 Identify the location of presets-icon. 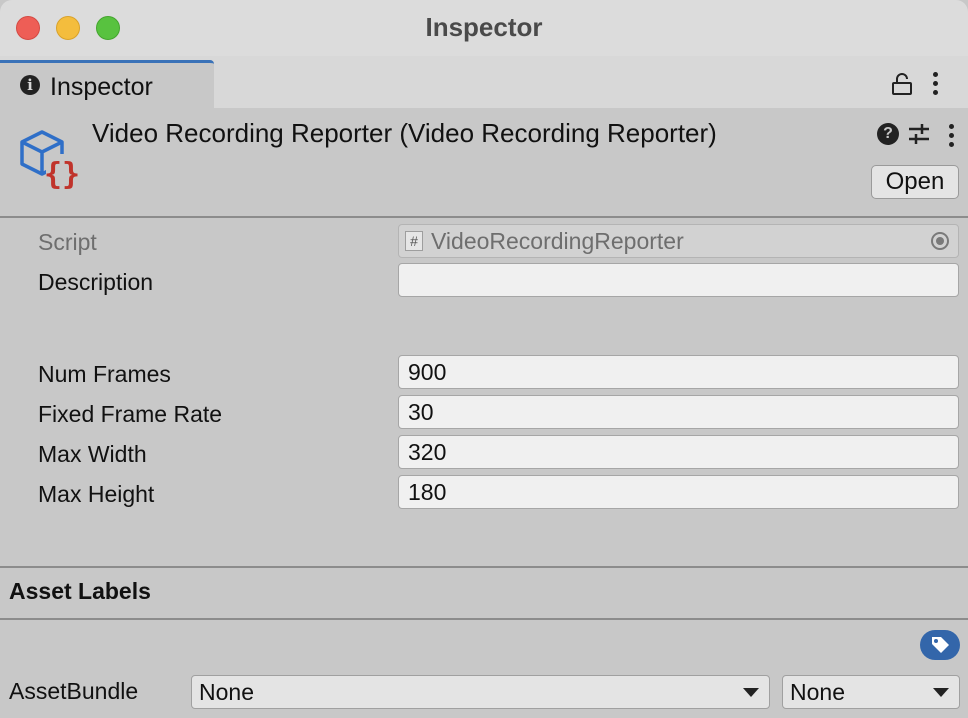
(919, 134).